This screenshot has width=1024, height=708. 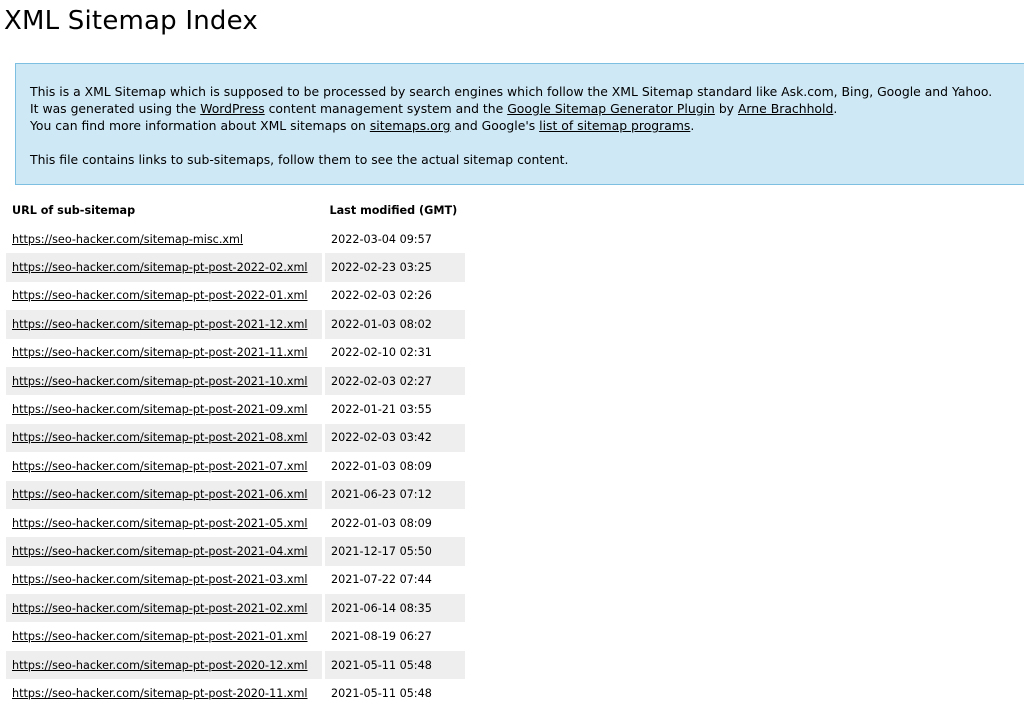 What do you see at coordinates (386, 108) in the screenshot?
I see `intro-text: content management system and the` at bounding box center [386, 108].